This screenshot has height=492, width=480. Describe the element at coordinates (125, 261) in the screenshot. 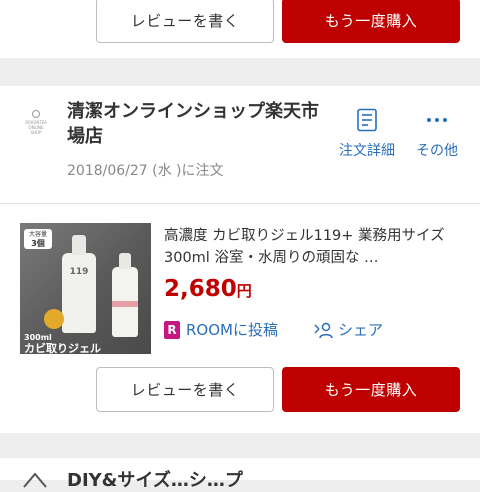

I see `bottle-small-nozzle` at that location.